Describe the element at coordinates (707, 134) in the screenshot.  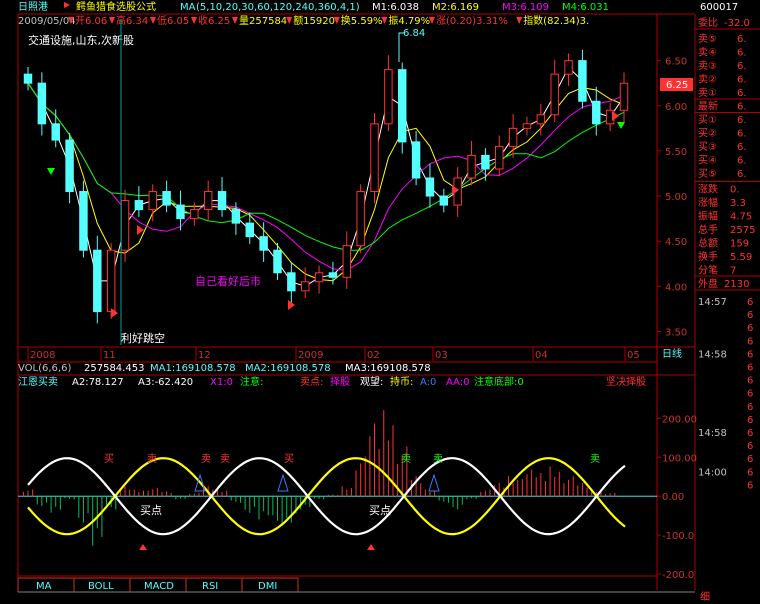
I see `order-label: 买②` at that location.